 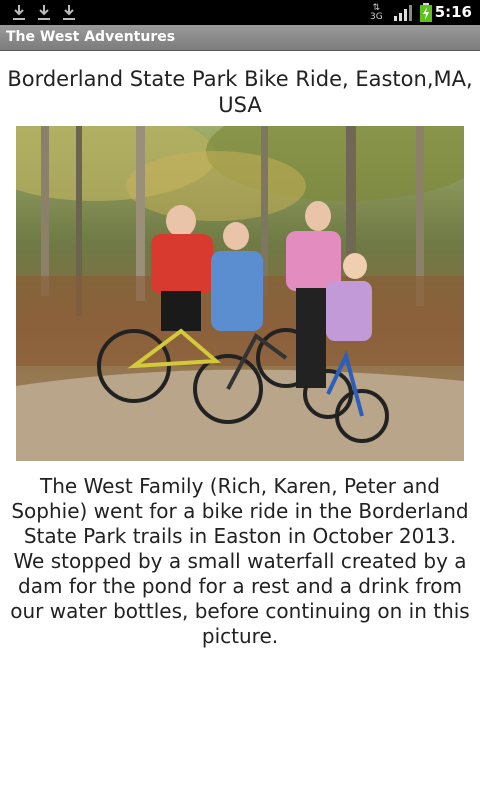 What do you see at coordinates (91, 37) in the screenshot?
I see `app-title: The West Adventures` at bounding box center [91, 37].